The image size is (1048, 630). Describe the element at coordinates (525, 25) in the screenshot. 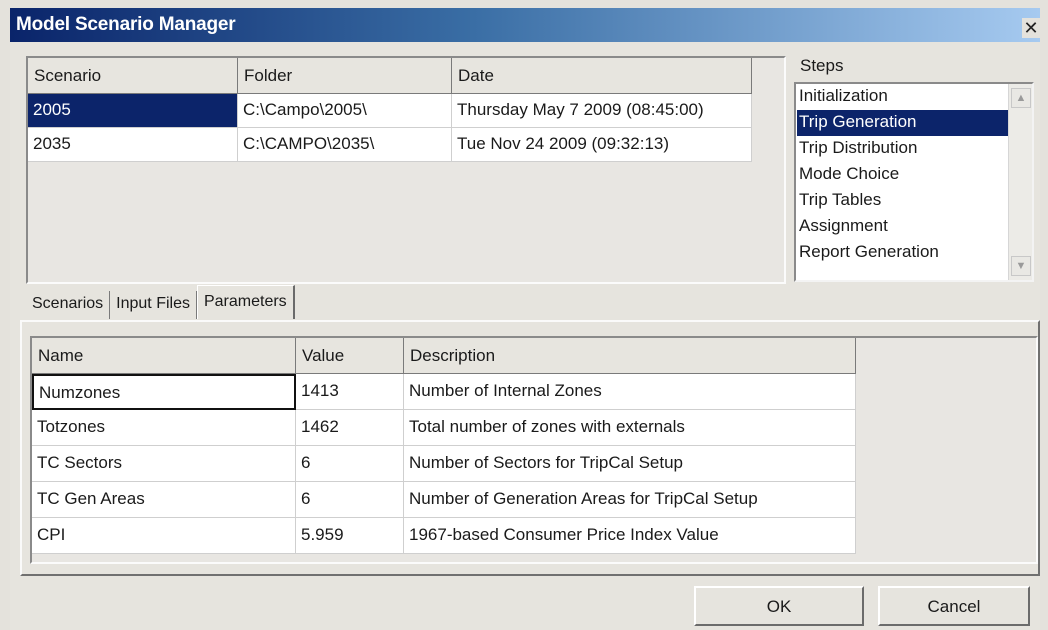

I see `title-bar: Model Scenario Manager ✕` at that location.